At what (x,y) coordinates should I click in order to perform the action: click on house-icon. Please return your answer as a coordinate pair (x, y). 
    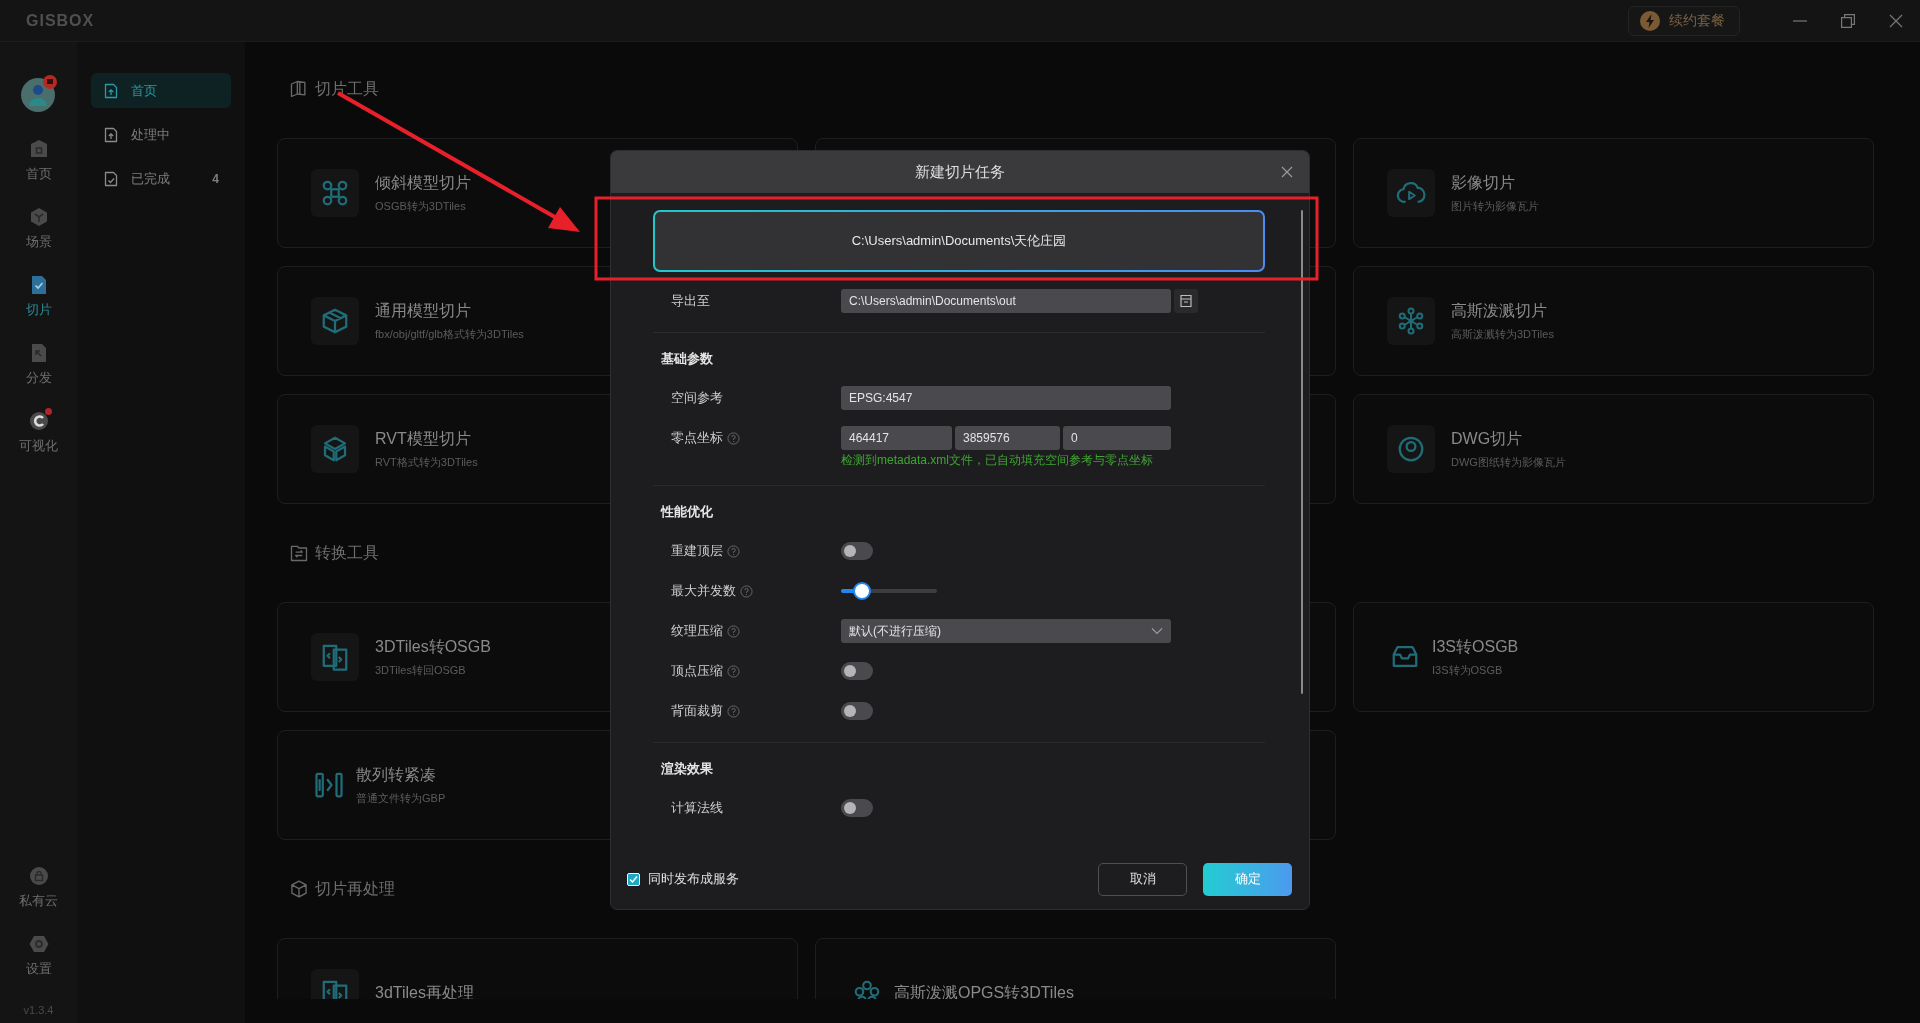
    Looking at the image, I should click on (38, 149).